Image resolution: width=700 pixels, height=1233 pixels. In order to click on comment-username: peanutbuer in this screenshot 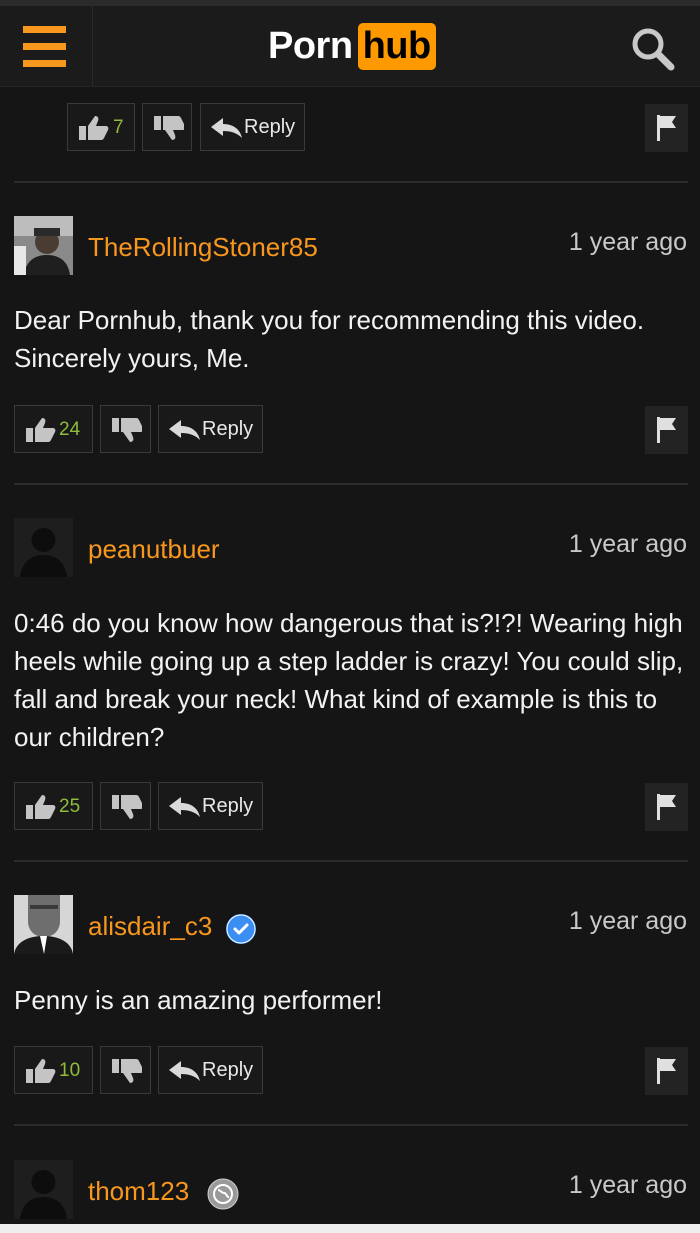, I will do `click(154, 549)`.